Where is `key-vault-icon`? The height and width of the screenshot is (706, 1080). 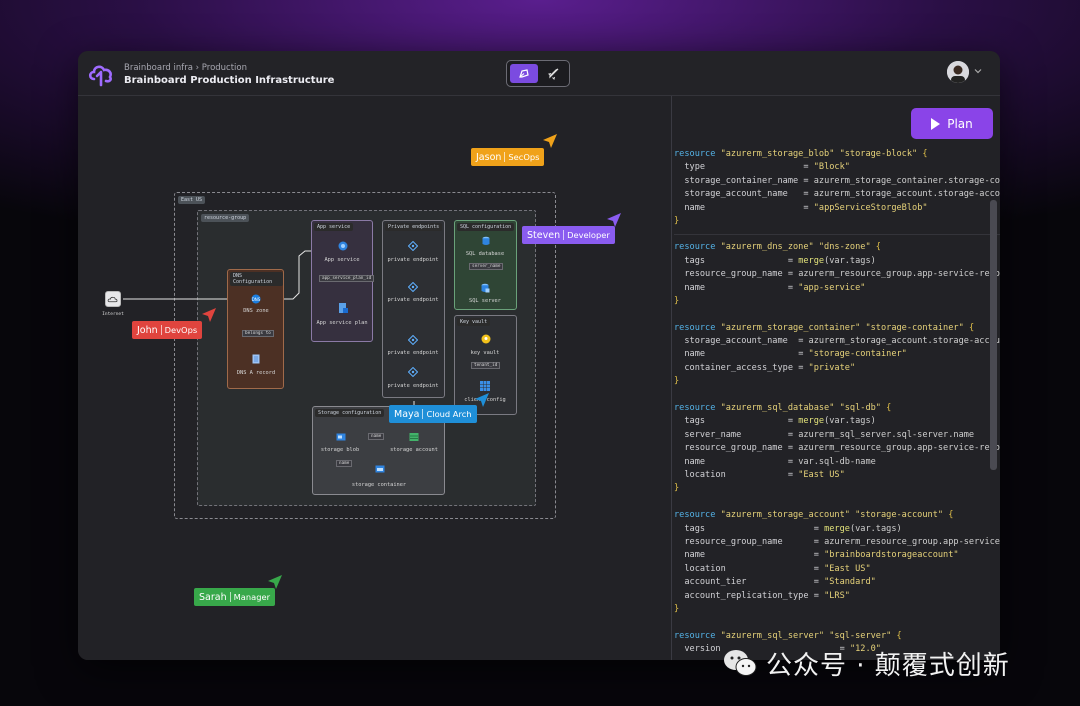 key-vault-icon is located at coordinates (486, 339).